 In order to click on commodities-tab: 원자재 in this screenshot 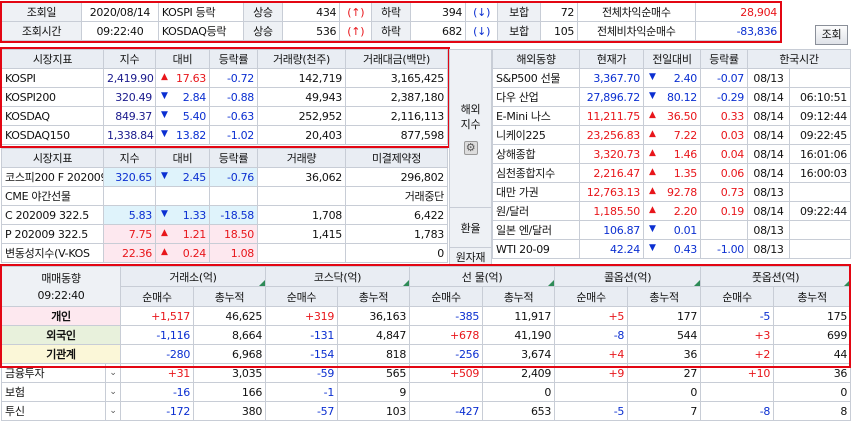, I will do `click(470, 257)`.